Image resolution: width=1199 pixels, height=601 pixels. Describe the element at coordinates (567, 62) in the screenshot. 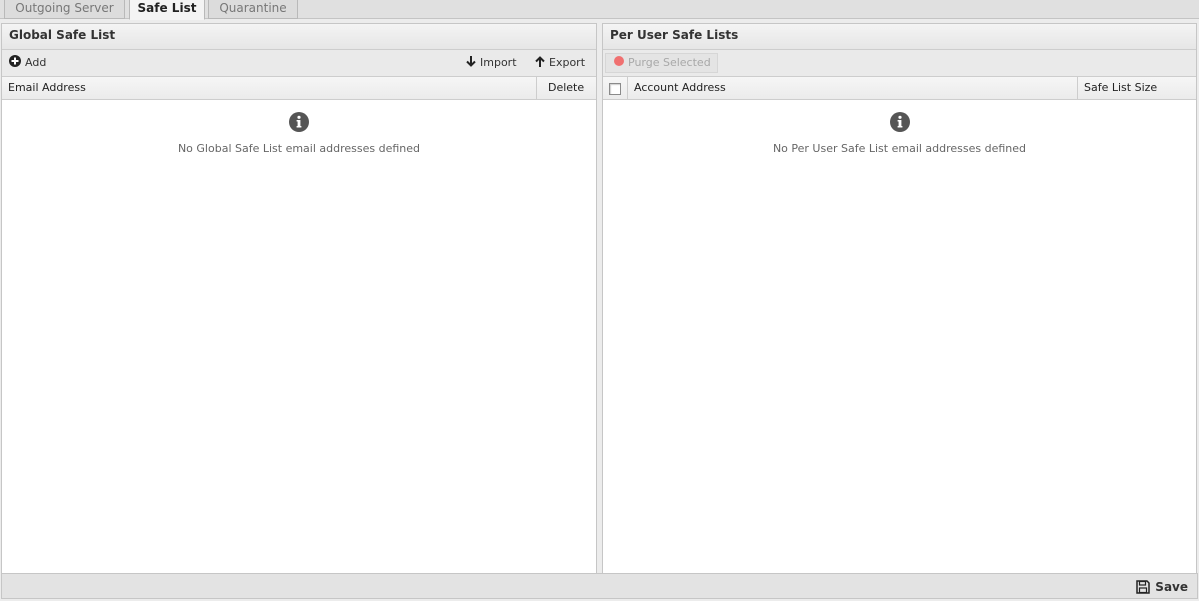

I see `export-label: Export` at that location.